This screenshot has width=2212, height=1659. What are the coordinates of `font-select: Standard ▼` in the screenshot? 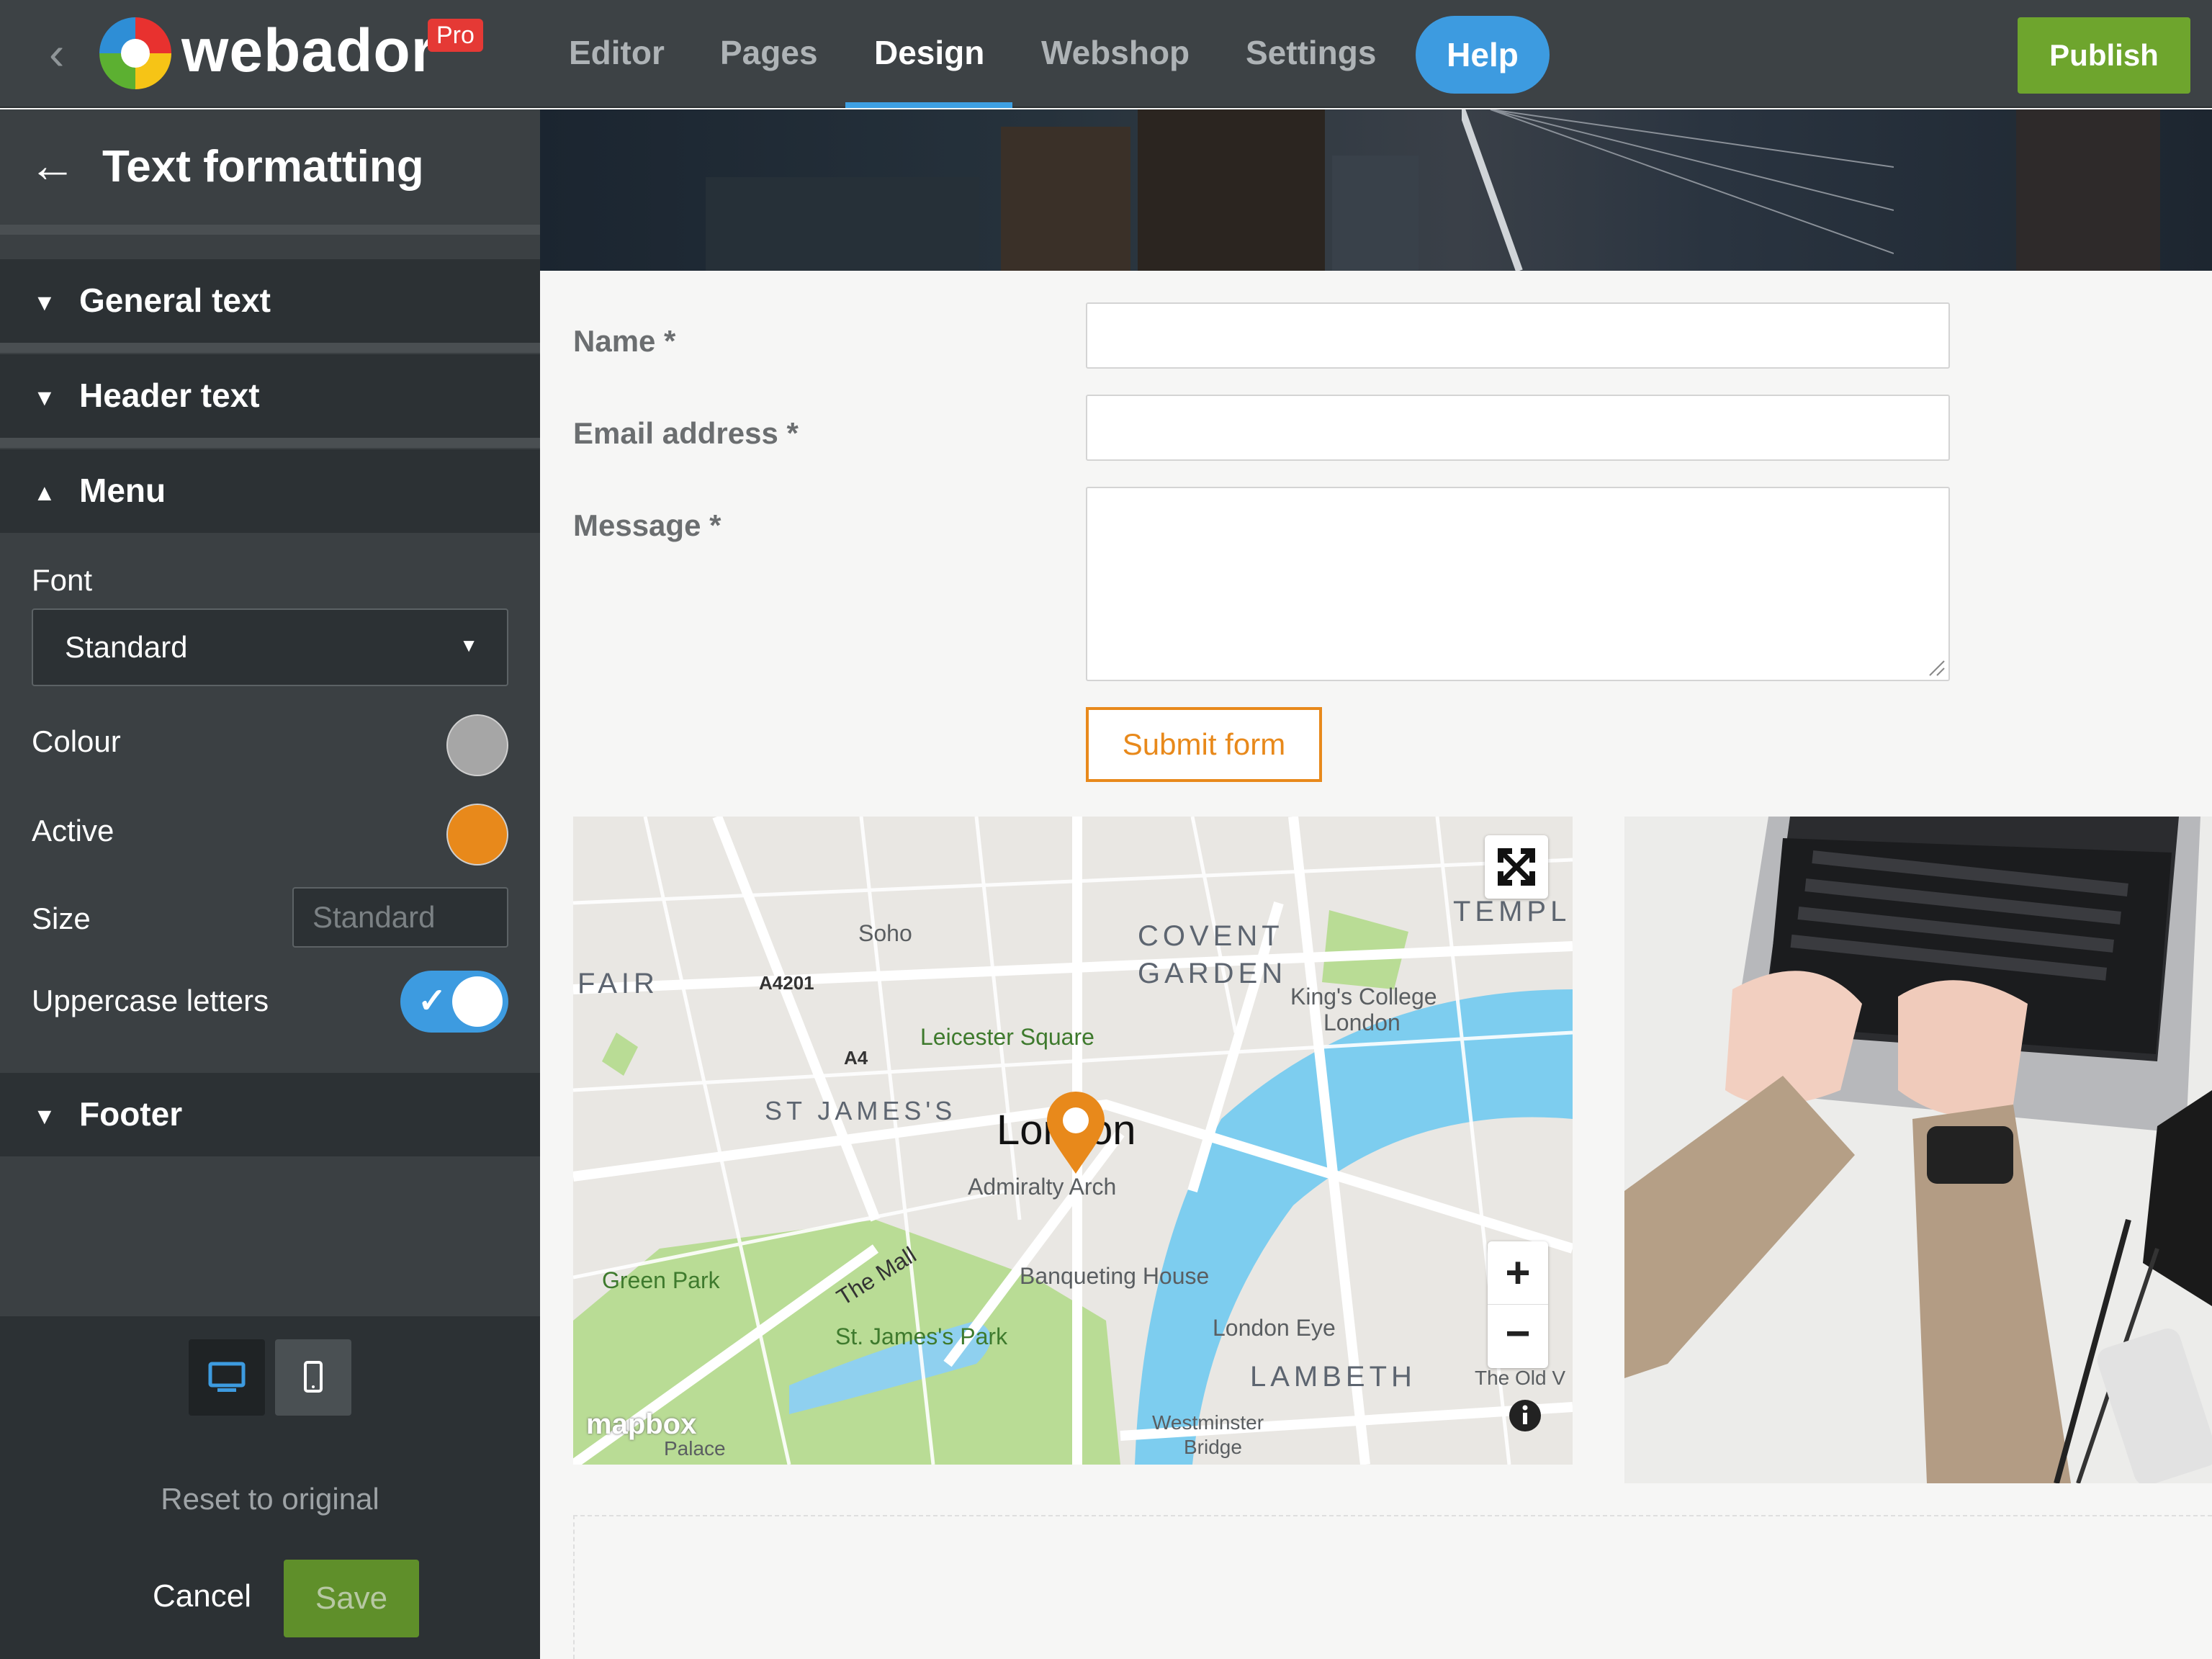 It's located at (270, 647).